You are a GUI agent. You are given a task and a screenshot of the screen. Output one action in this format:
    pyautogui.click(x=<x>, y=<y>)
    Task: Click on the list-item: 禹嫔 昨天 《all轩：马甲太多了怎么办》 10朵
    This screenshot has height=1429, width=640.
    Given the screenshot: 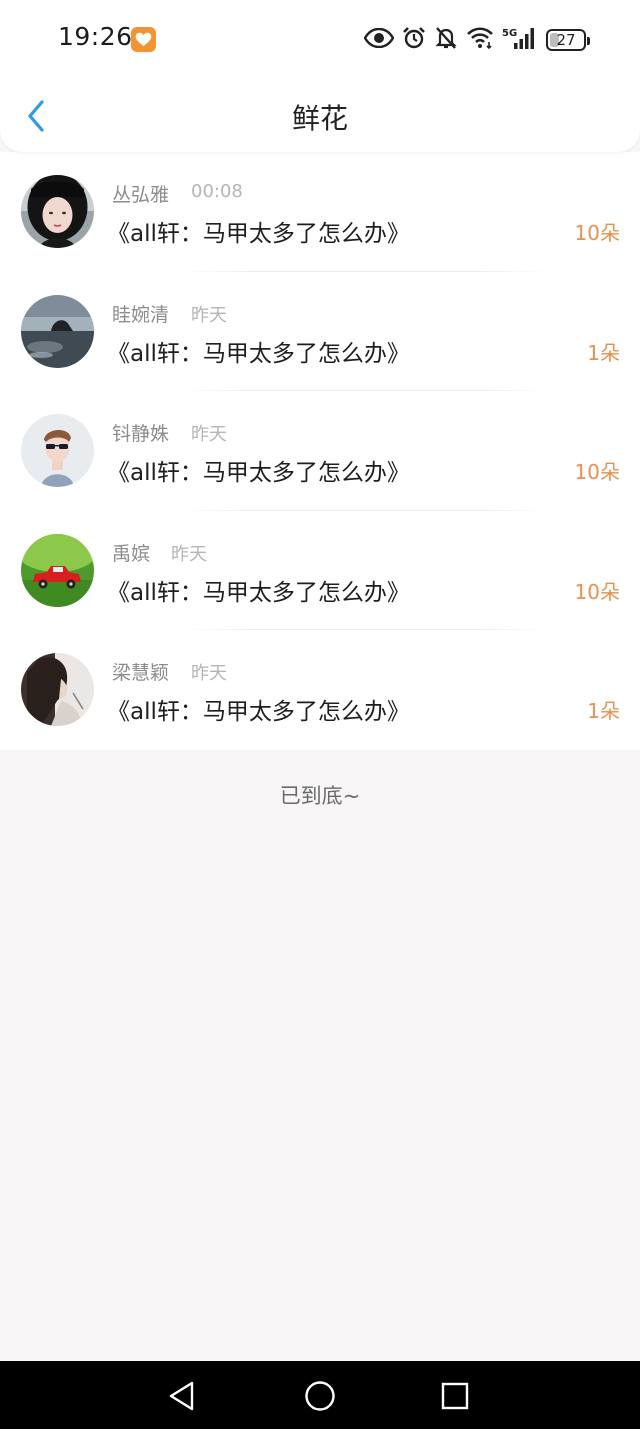 What is the action you would take?
    pyautogui.click(x=320, y=571)
    